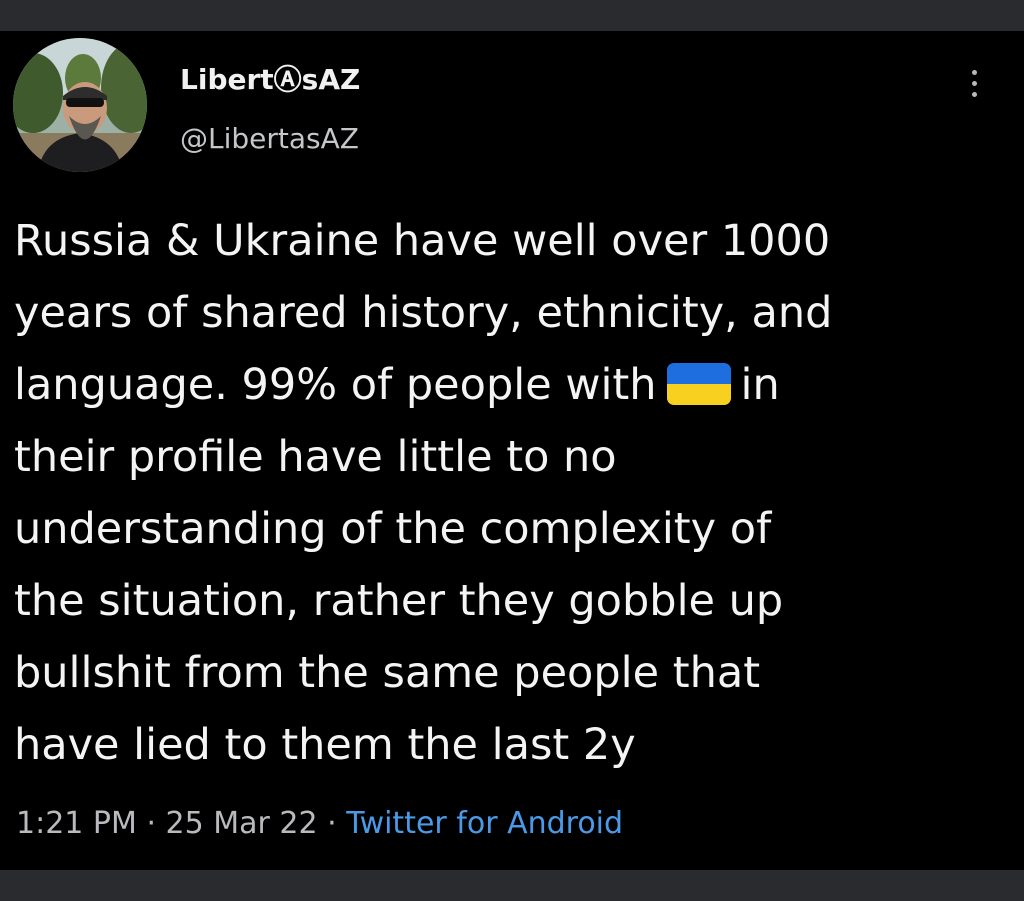  What do you see at coordinates (399, 601) in the screenshot?
I see `tweet-text-line: the situation, rather they gobble up` at bounding box center [399, 601].